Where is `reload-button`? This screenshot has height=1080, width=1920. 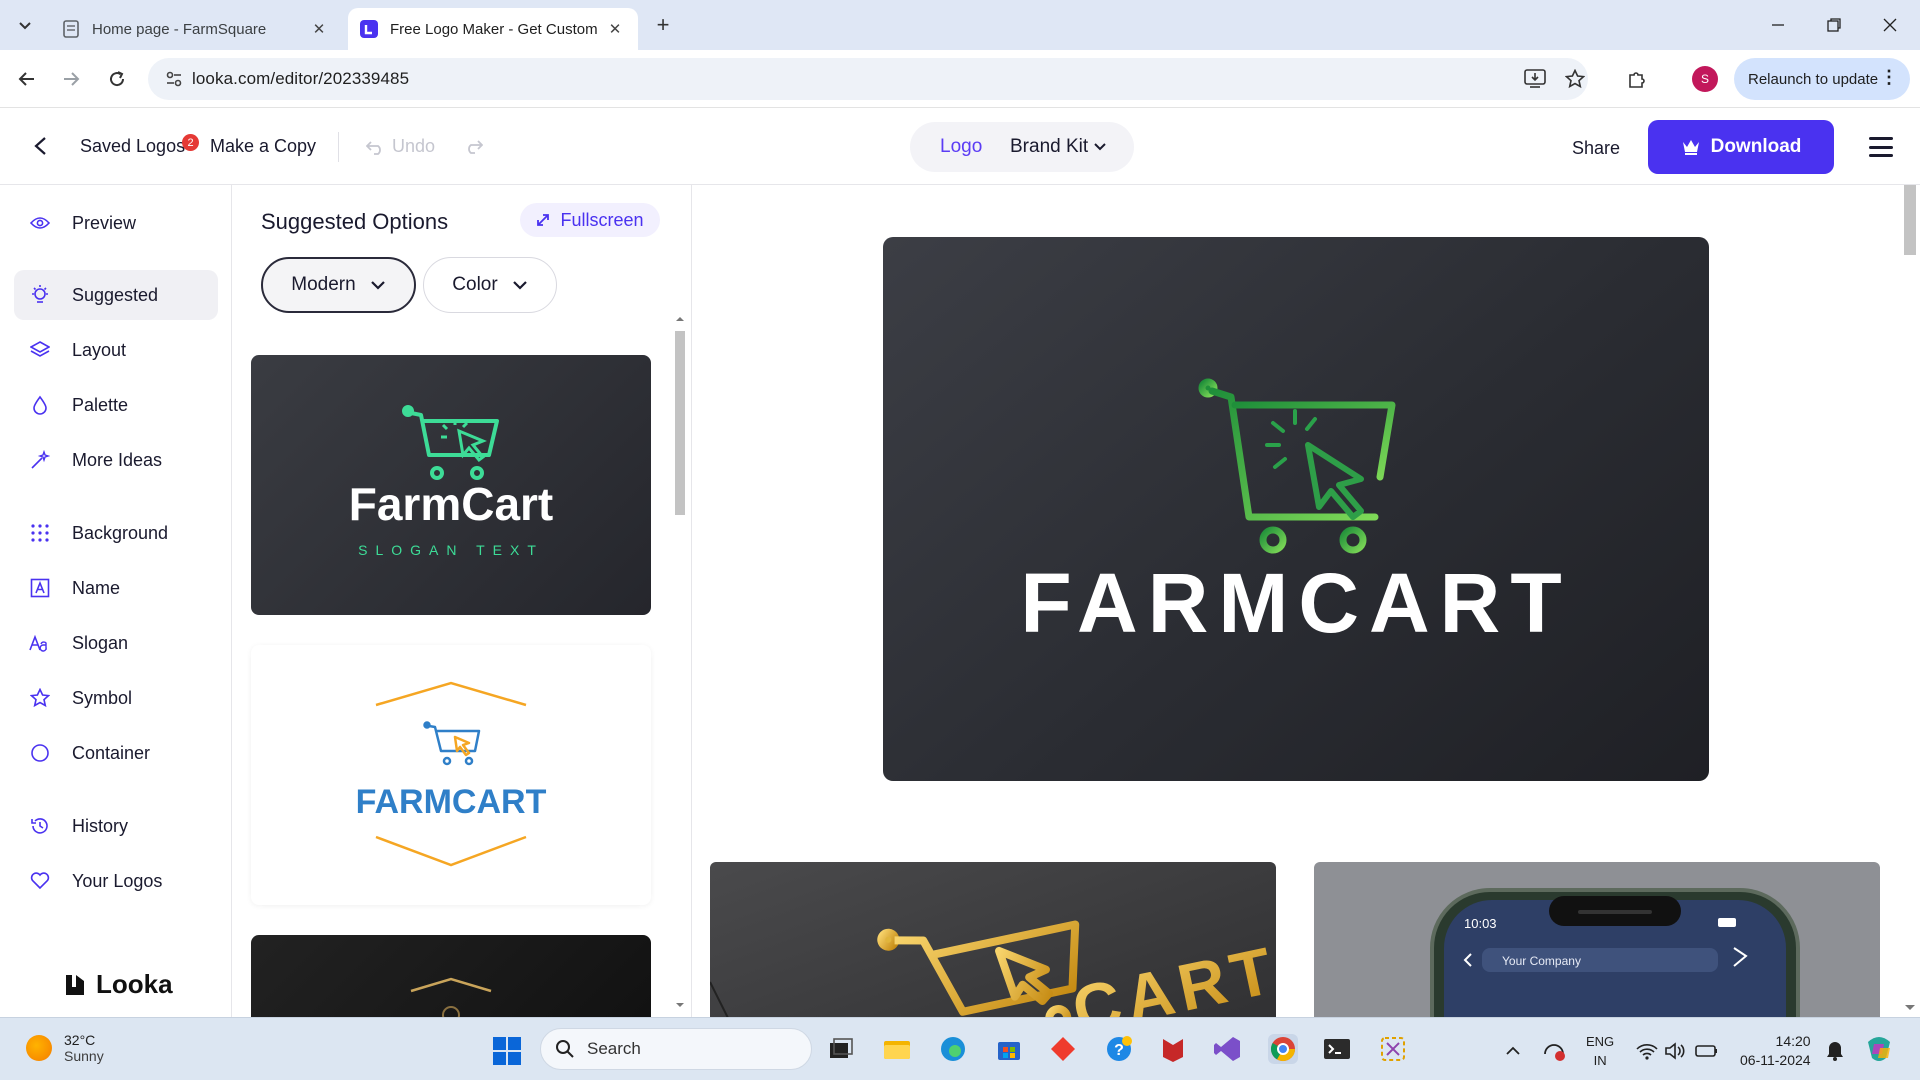 reload-button is located at coordinates (117, 79).